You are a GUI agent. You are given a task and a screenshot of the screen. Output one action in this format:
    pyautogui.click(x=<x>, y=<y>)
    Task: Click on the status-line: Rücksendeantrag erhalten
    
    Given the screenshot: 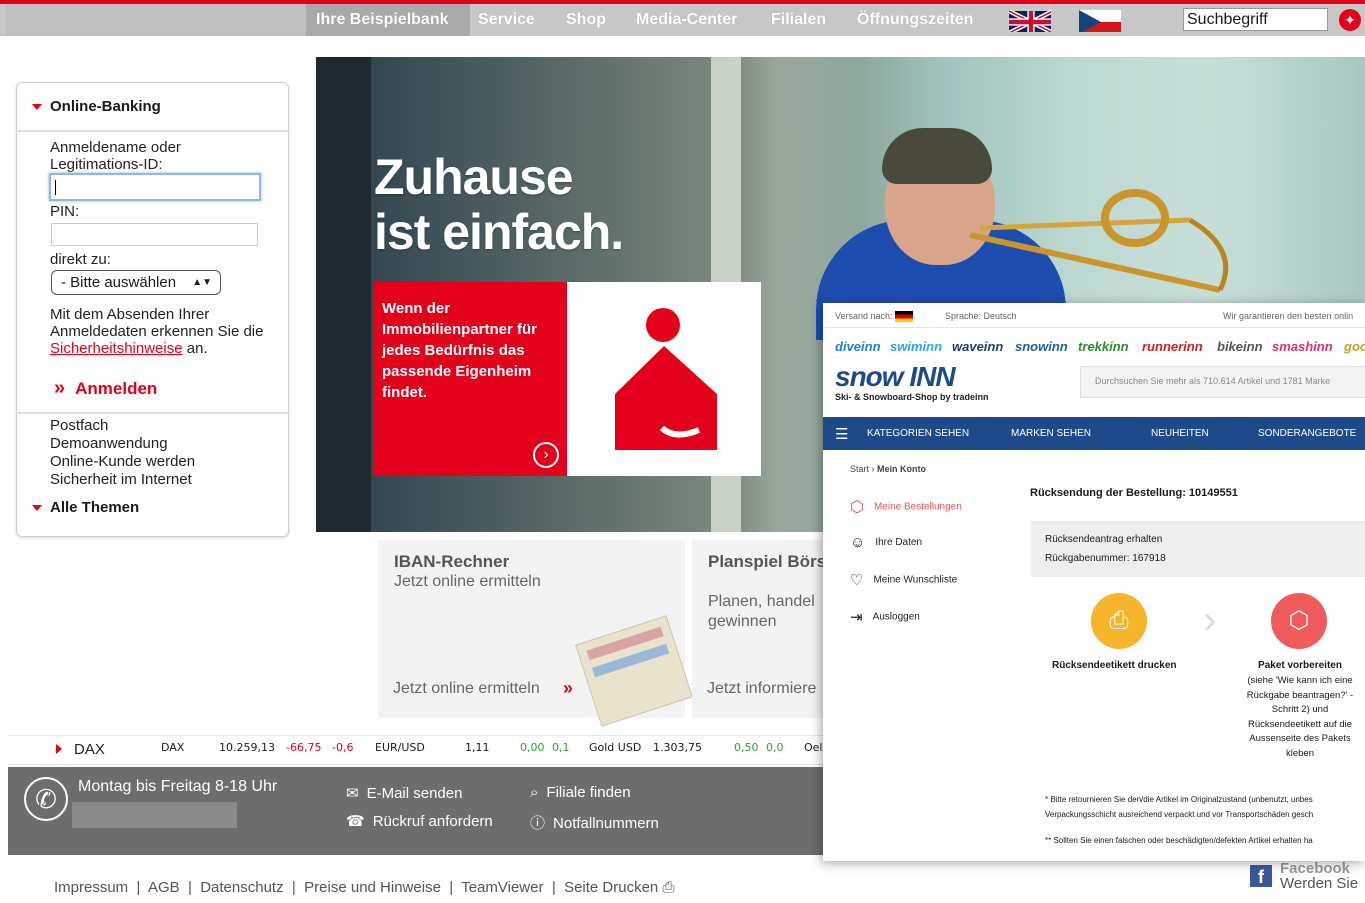 What is the action you would take?
    pyautogui.click(x=1104, y=539)
    